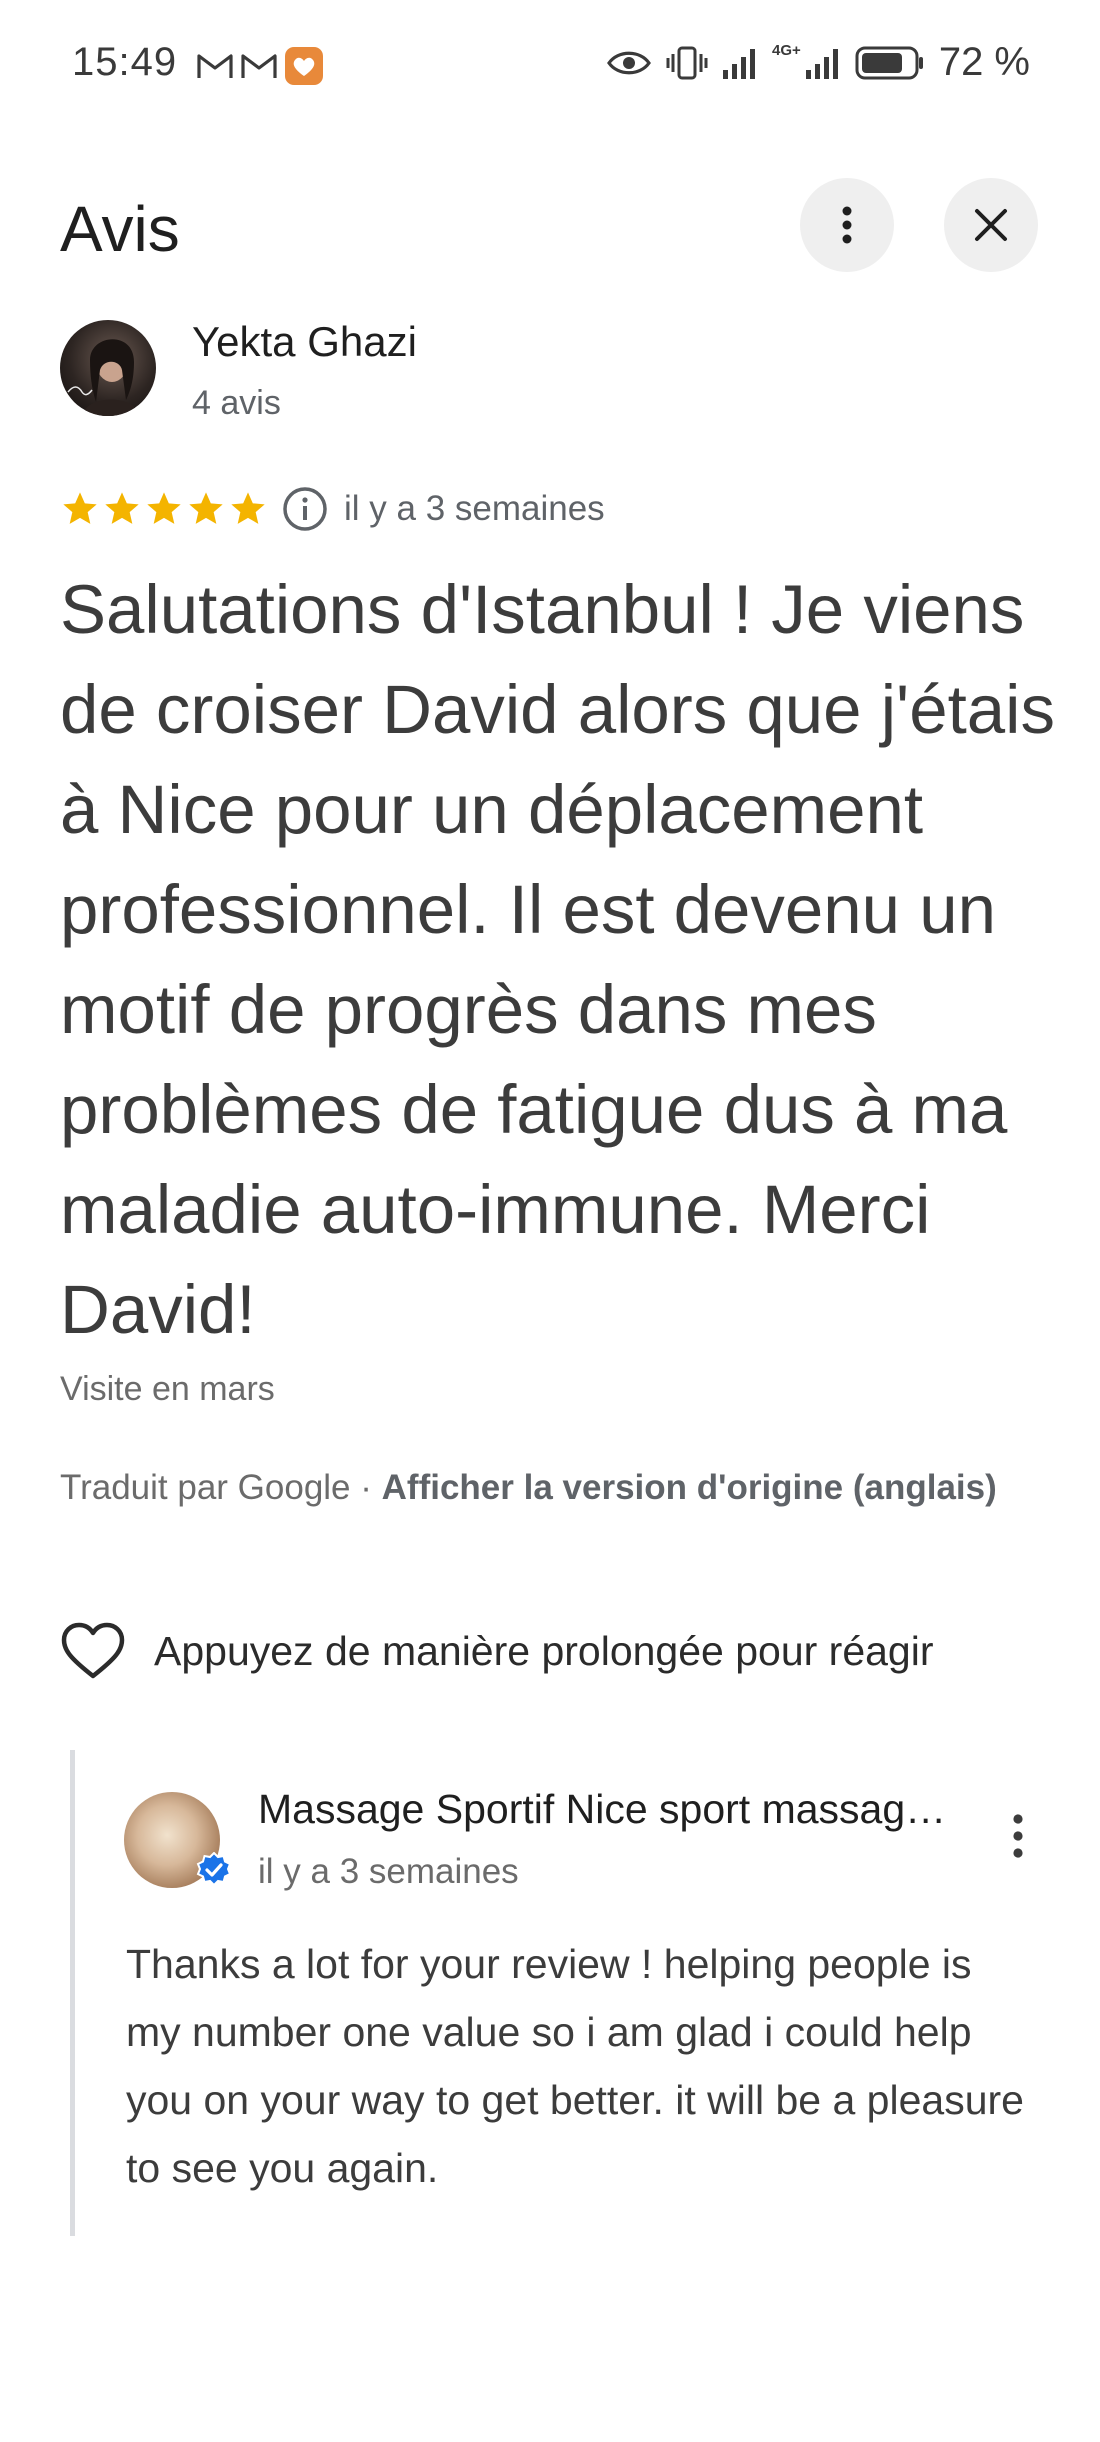  I want to click on close-button, so click(991, 225).